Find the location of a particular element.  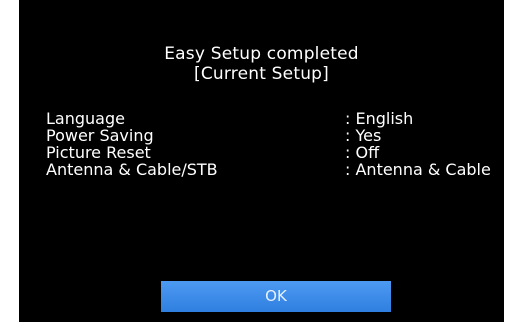

setting-label: Picture Reset is located at coordinates (98, 152).